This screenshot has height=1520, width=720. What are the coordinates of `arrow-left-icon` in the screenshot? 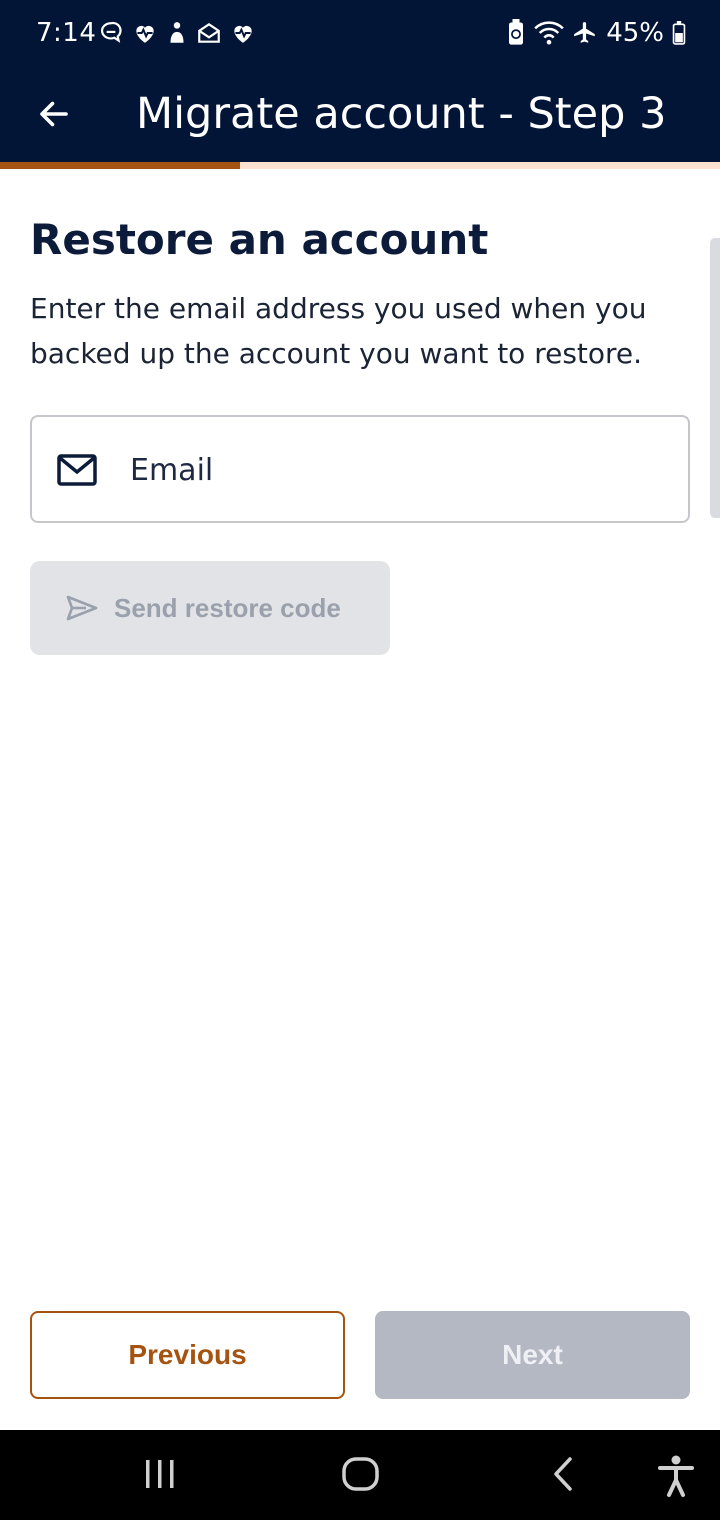 It's located at (54, 114).